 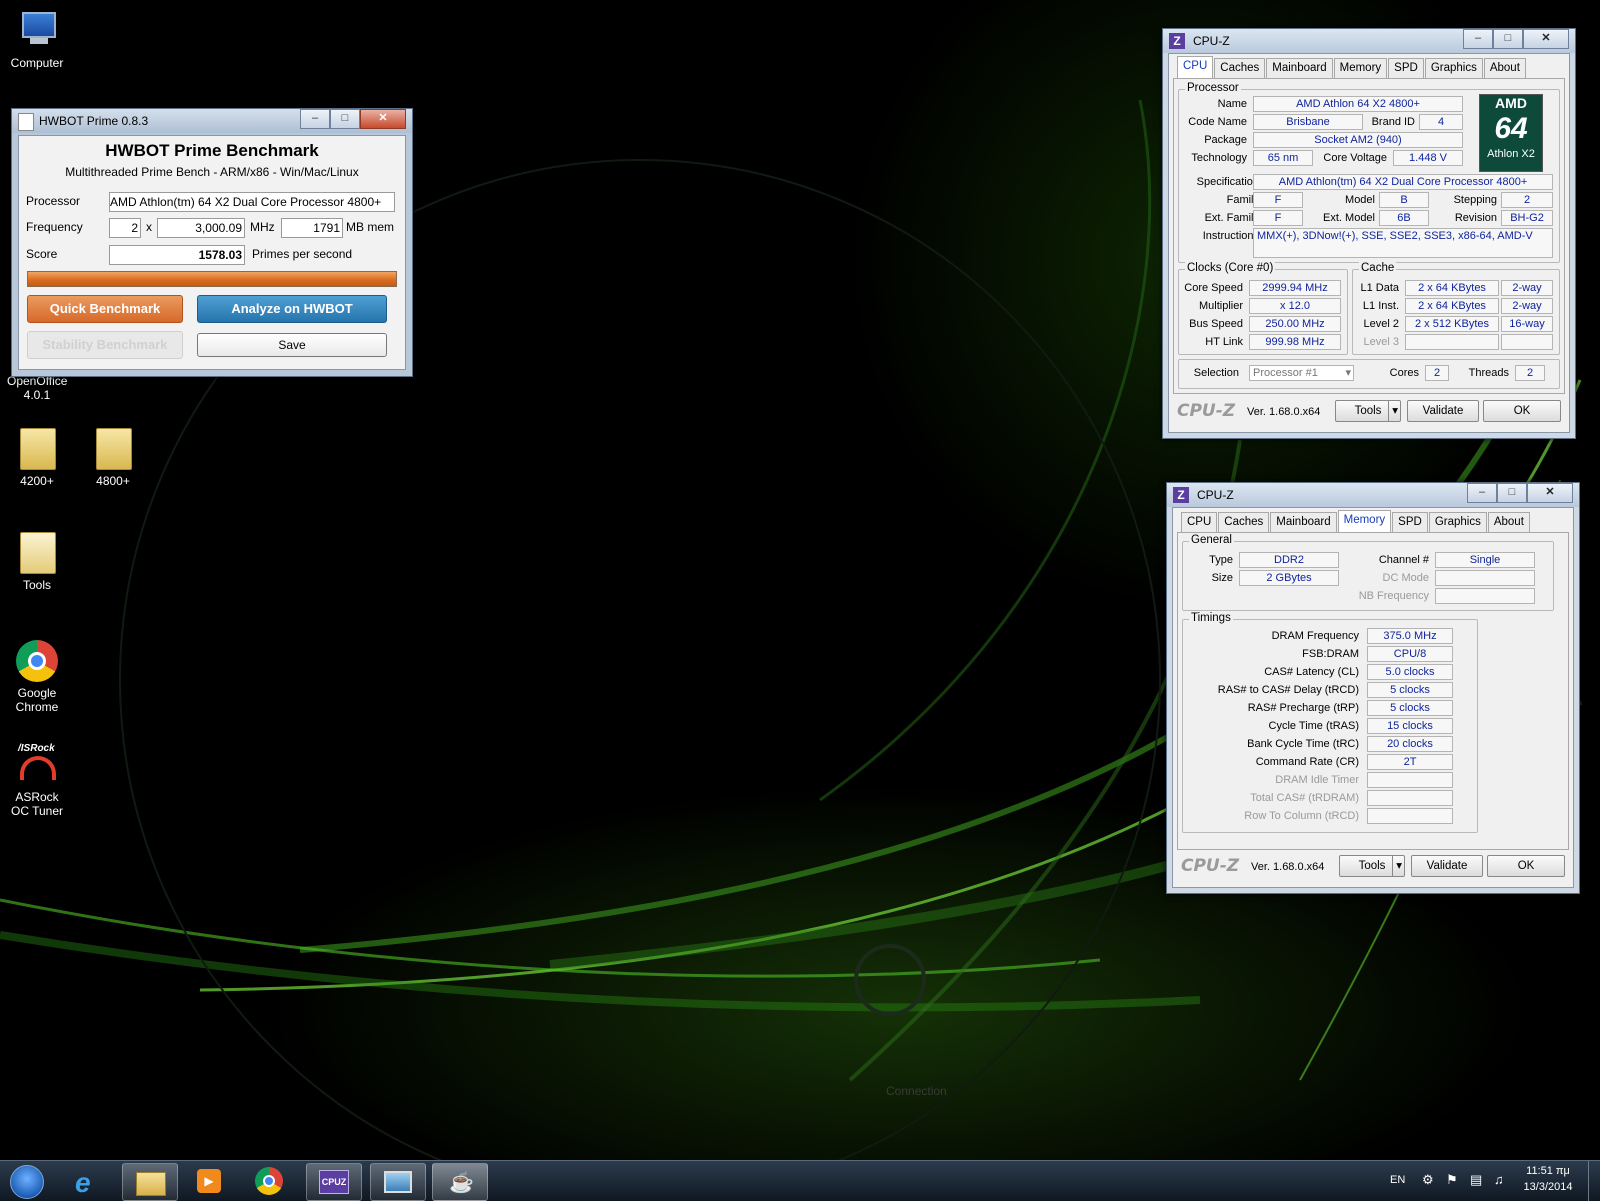 I want to click on save-button: Save, so click(x=292, y=345).